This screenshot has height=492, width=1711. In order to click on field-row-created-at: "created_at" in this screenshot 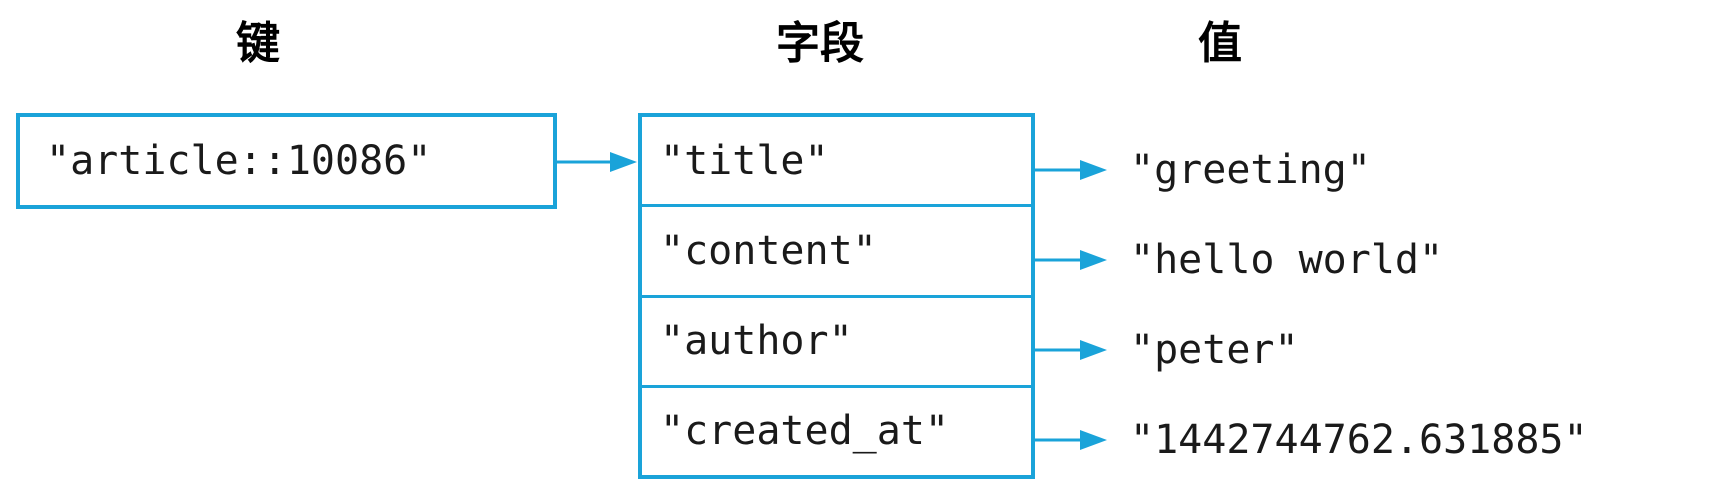, I will do `click(836, 429)`.